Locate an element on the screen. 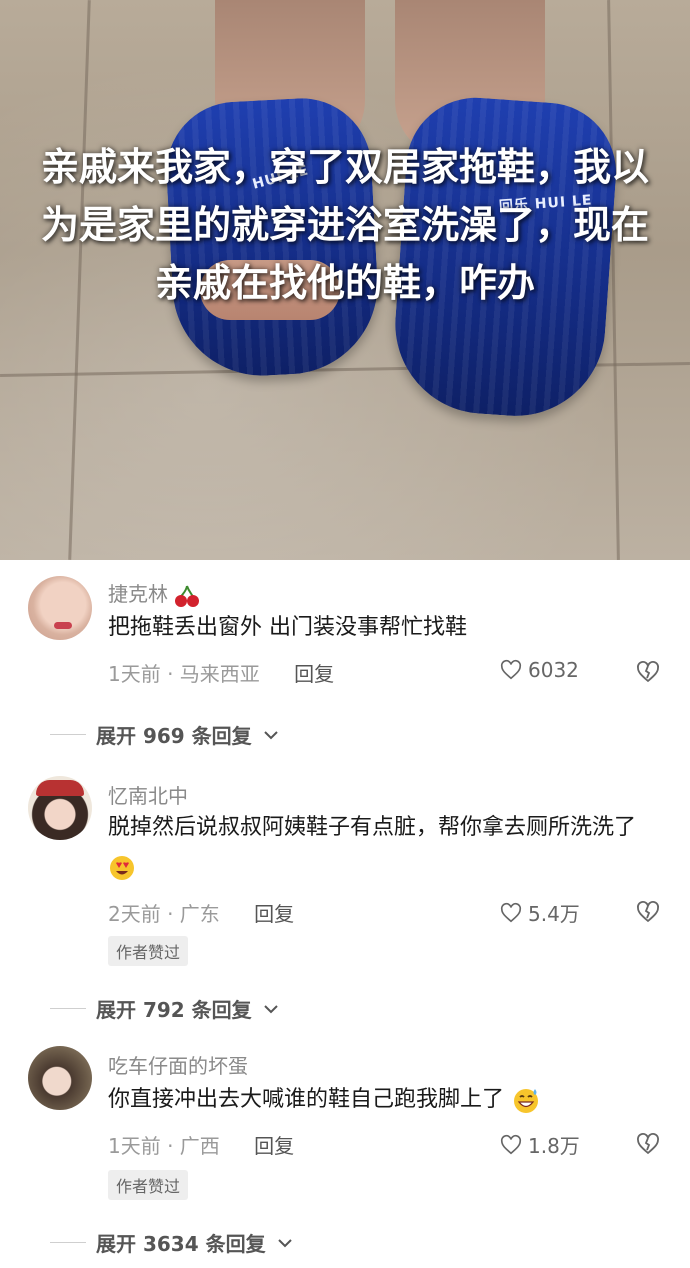 Image resolution: width=690 pixels, height=1268 pixels. comment-username: 忆南北中 is located at coordinates (148, 794).